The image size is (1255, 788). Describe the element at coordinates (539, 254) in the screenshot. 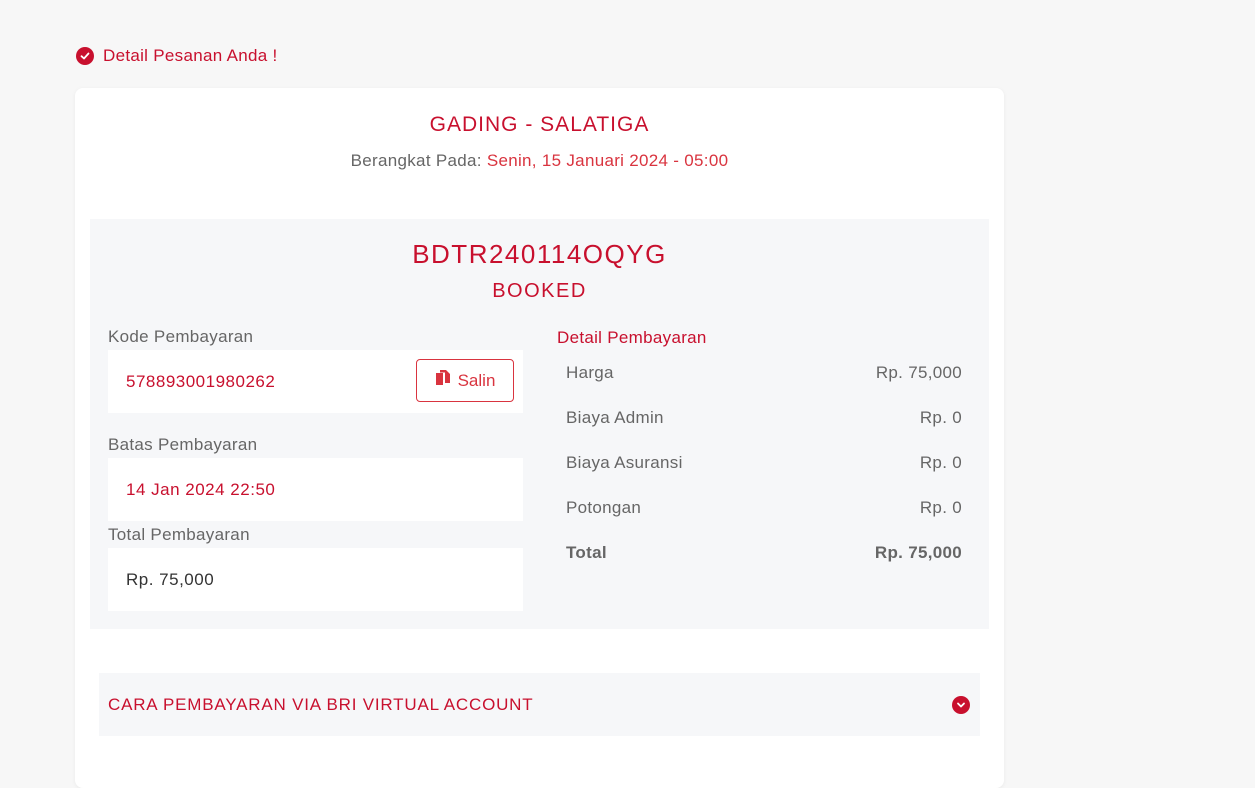

I see `booking-code: BDTR240114OQYG` at that location.